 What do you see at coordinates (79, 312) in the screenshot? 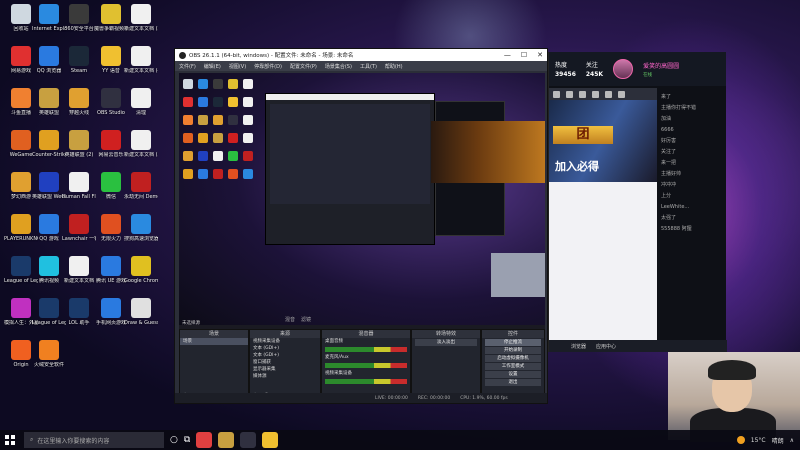
I see `desktop-icon: LOL 助手` at bounding box center [79, 312].